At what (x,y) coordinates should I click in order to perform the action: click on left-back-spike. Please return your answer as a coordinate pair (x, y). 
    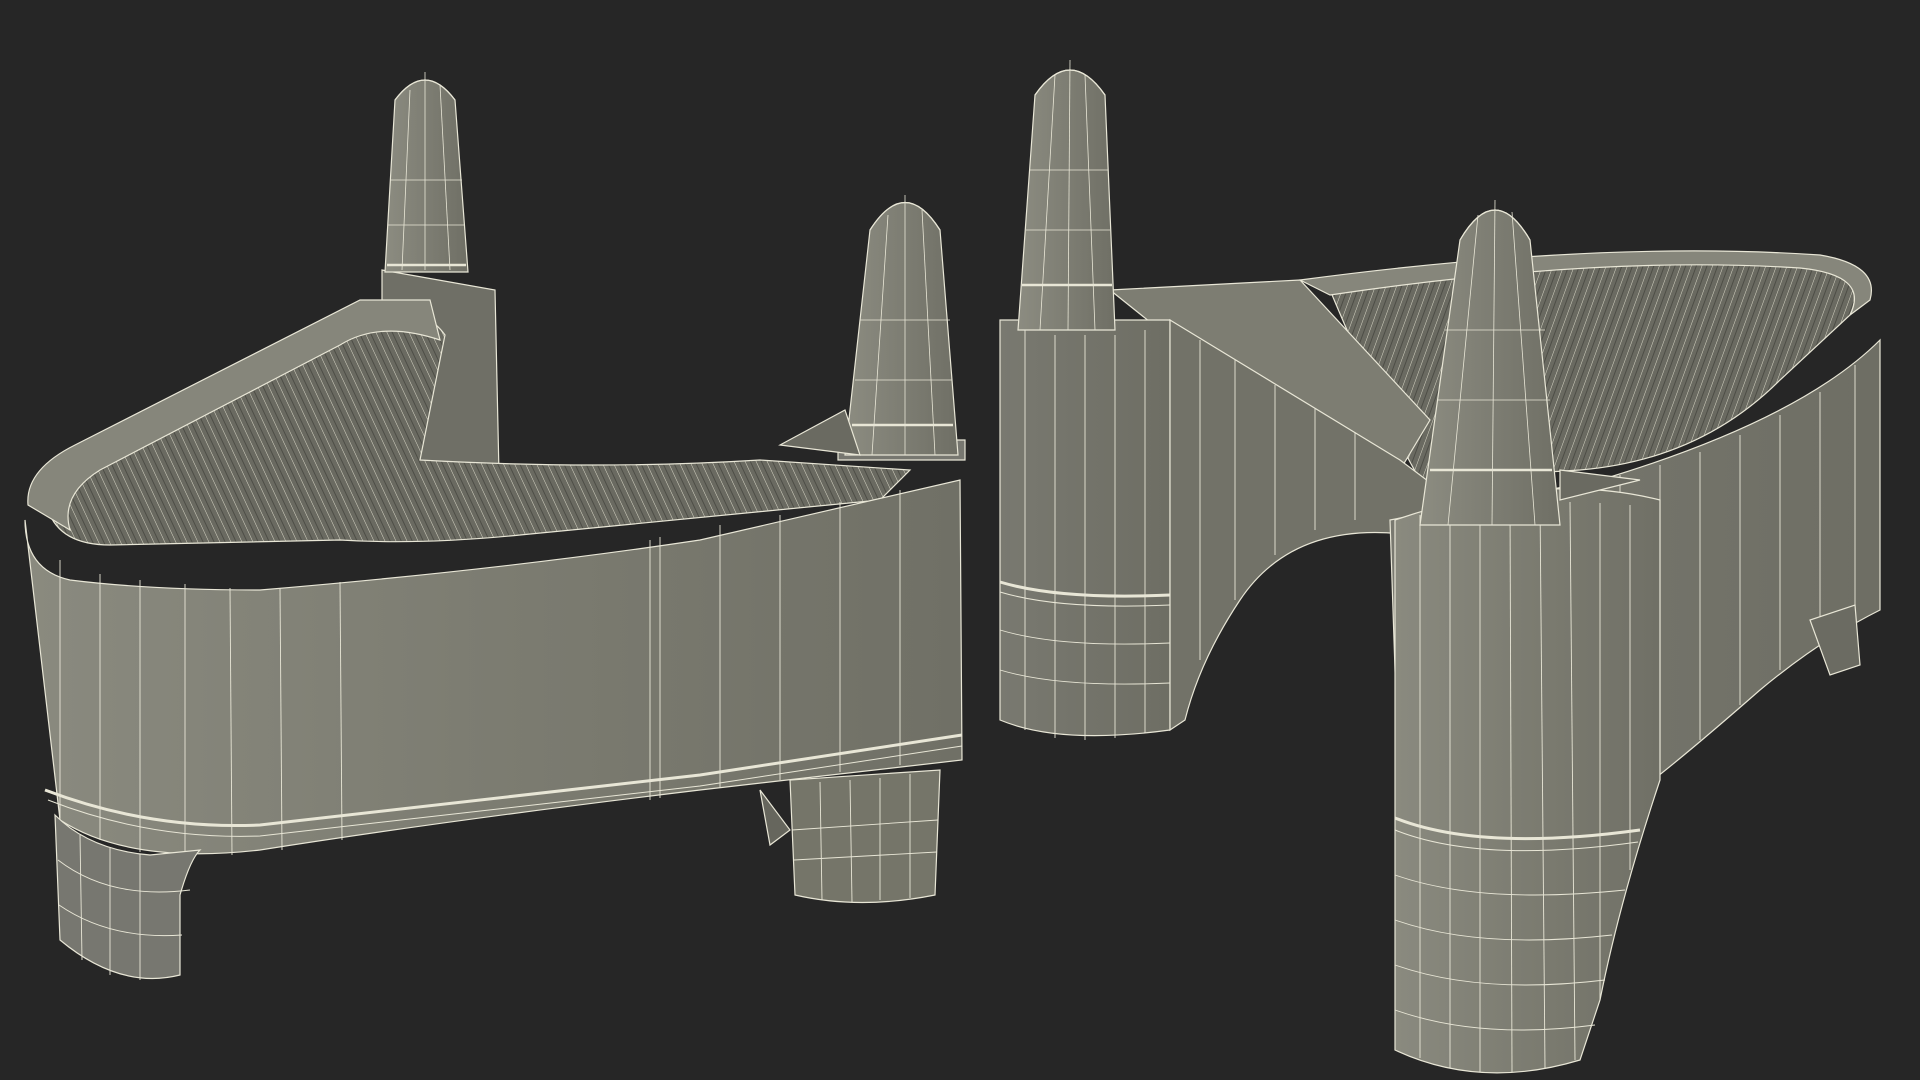
    Looking at the image, I should click on (426, 176).